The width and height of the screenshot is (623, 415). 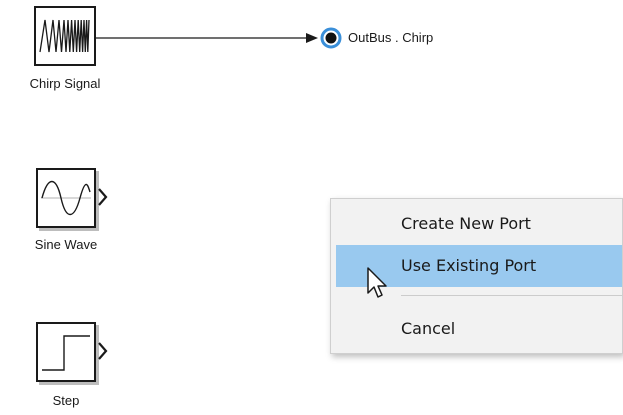 I want to click on block-label-sine: Sine Wave, so click(x=66, y=244).